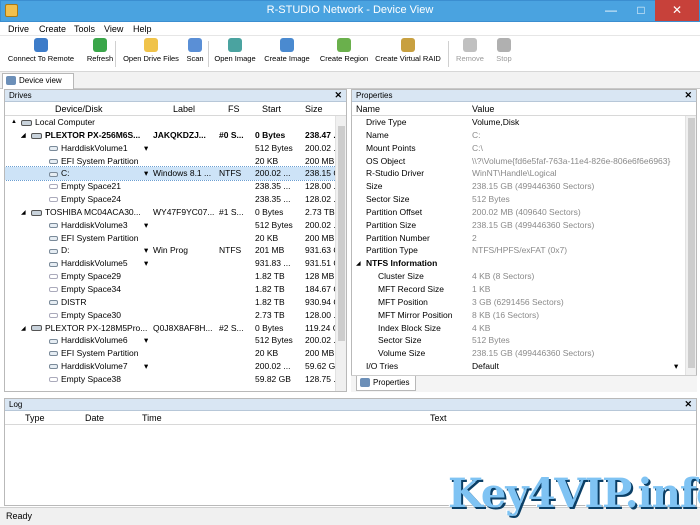  What do you see at coordinates (175, 302) in the screenshot?
I see `drive-tree-row: DISTR 1.82 TB 930.94 GB` at bounding box center [175, 302].